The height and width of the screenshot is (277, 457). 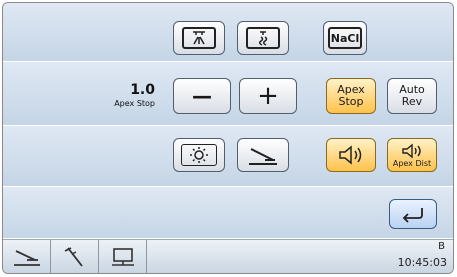 I want to click on water-drop-icon, so click(x=263, y=38).